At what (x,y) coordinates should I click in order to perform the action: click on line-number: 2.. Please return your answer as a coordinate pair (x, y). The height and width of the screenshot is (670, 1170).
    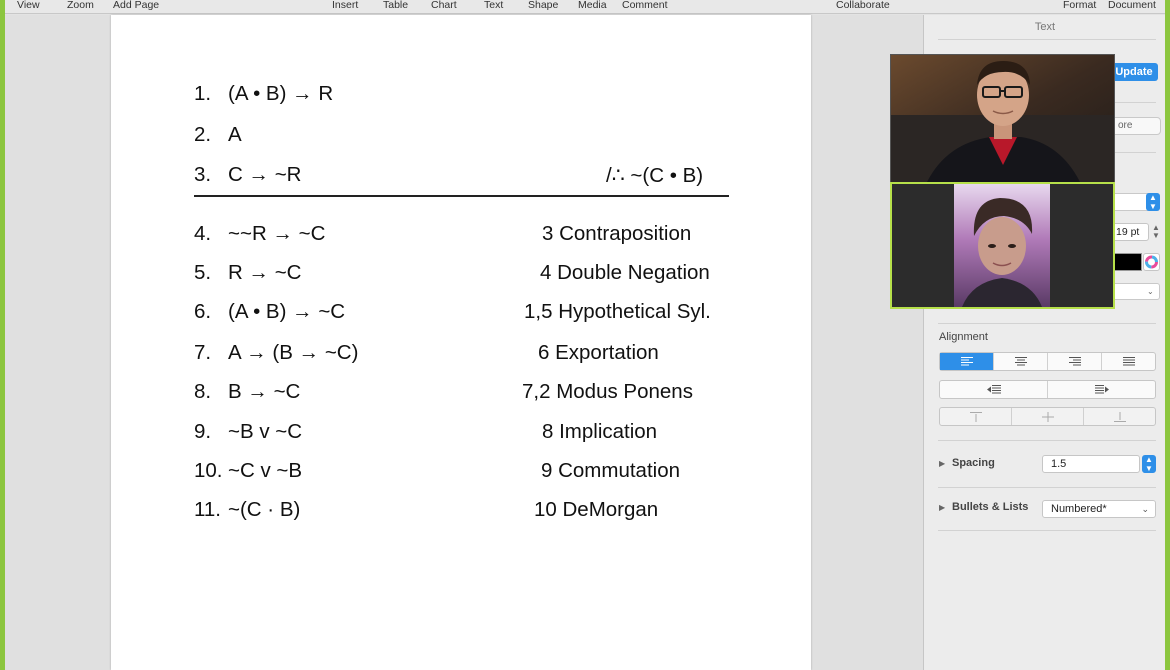
    Looking at the image, I should click on (203, 134).